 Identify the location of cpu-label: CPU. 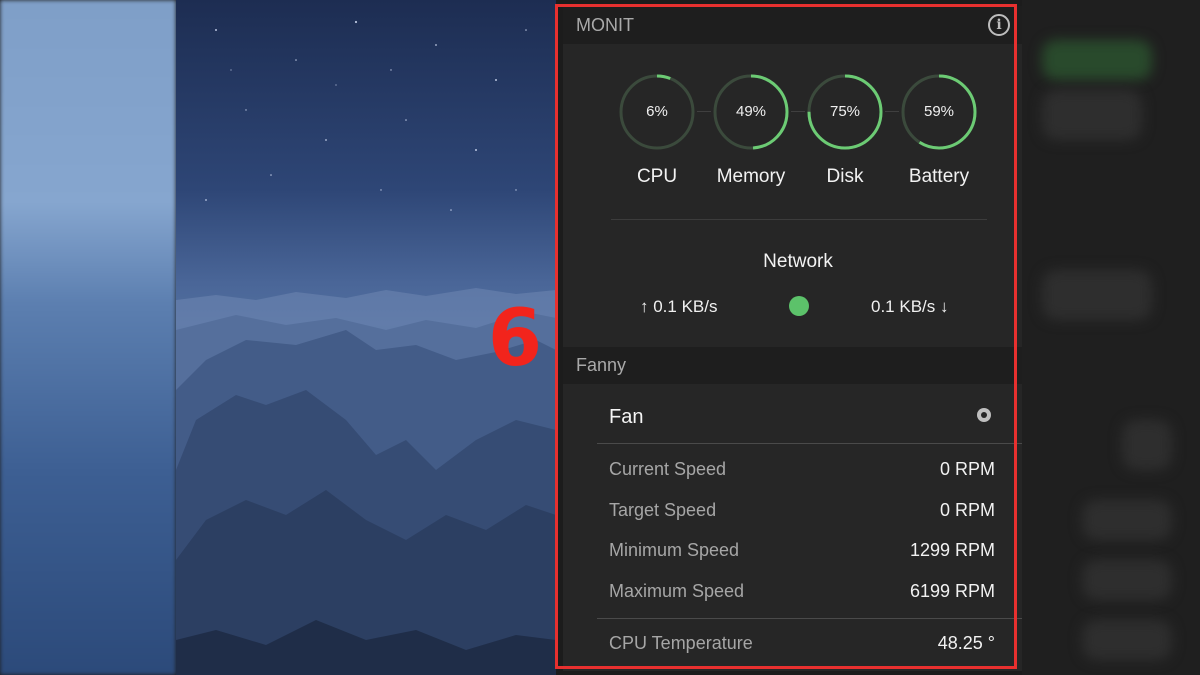
(657, 176).